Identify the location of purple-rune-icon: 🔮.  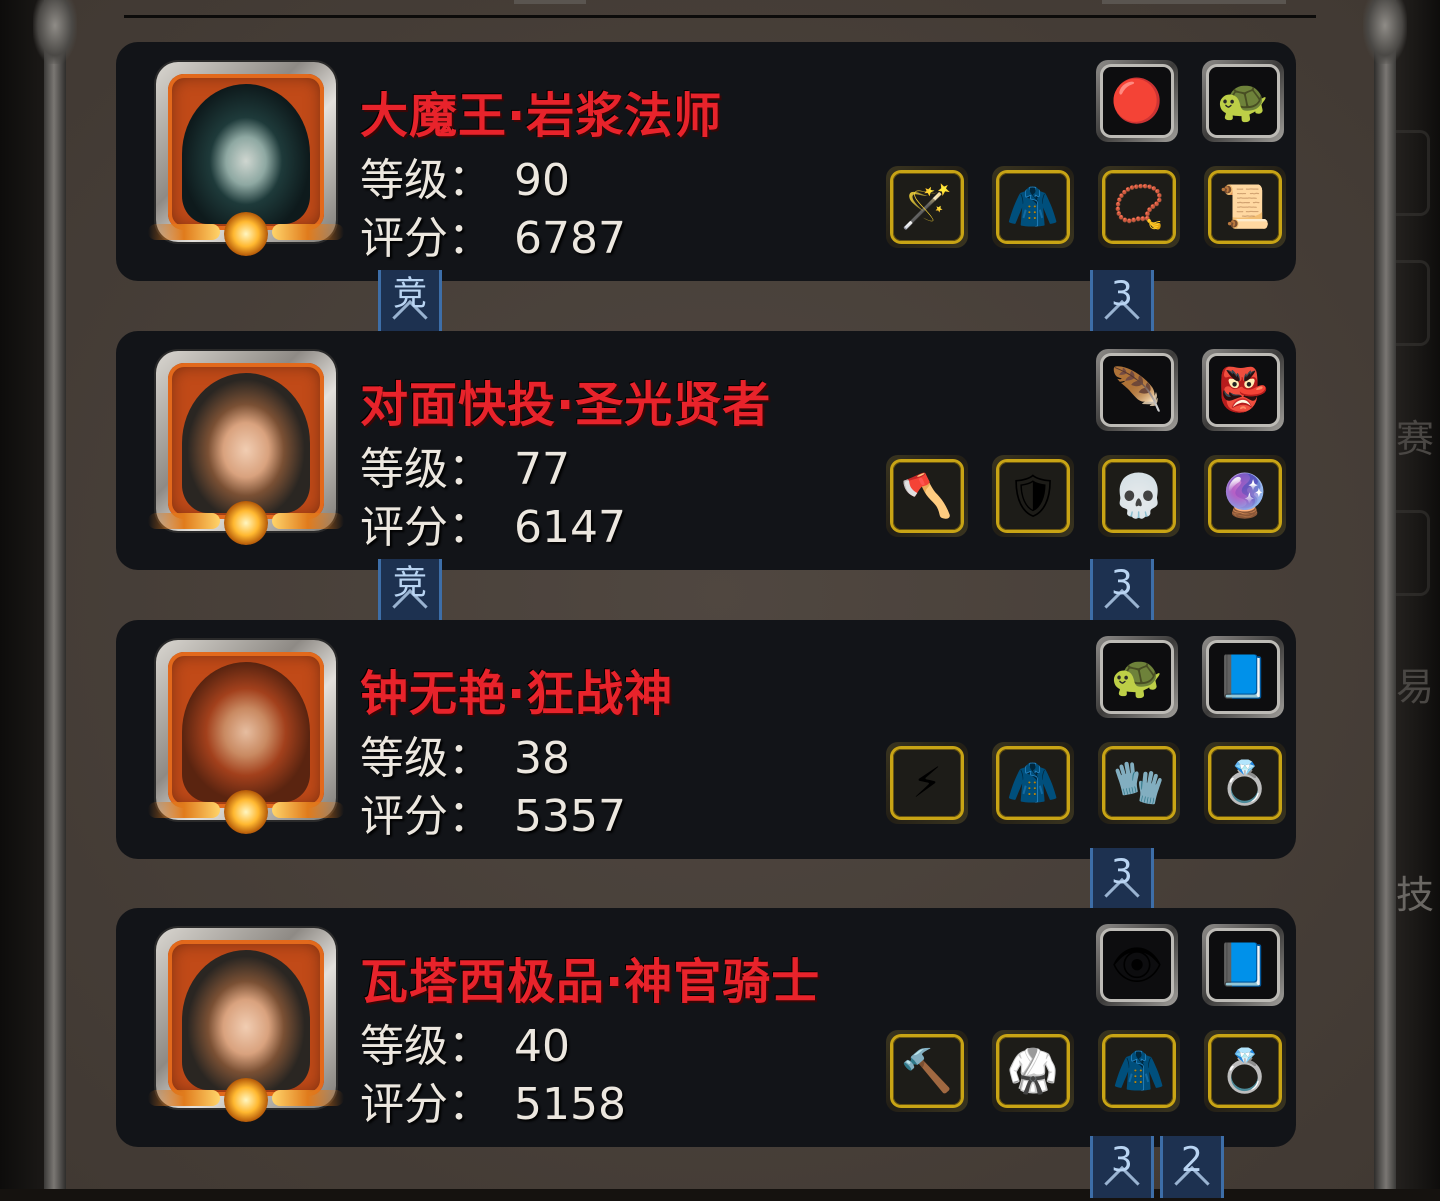
(1245, 495).